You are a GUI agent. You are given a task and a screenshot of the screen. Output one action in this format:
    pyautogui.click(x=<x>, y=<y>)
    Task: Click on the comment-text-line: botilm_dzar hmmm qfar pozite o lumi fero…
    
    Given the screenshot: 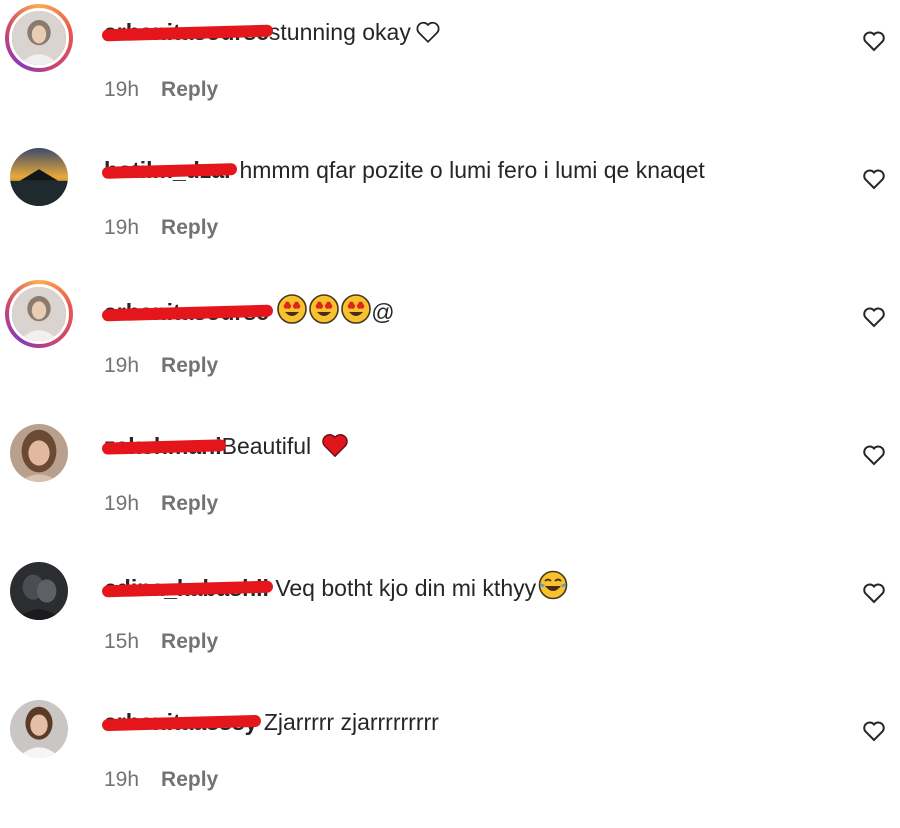 What is the action you would take?
    pyautogui.click(x=403, y=170)
    